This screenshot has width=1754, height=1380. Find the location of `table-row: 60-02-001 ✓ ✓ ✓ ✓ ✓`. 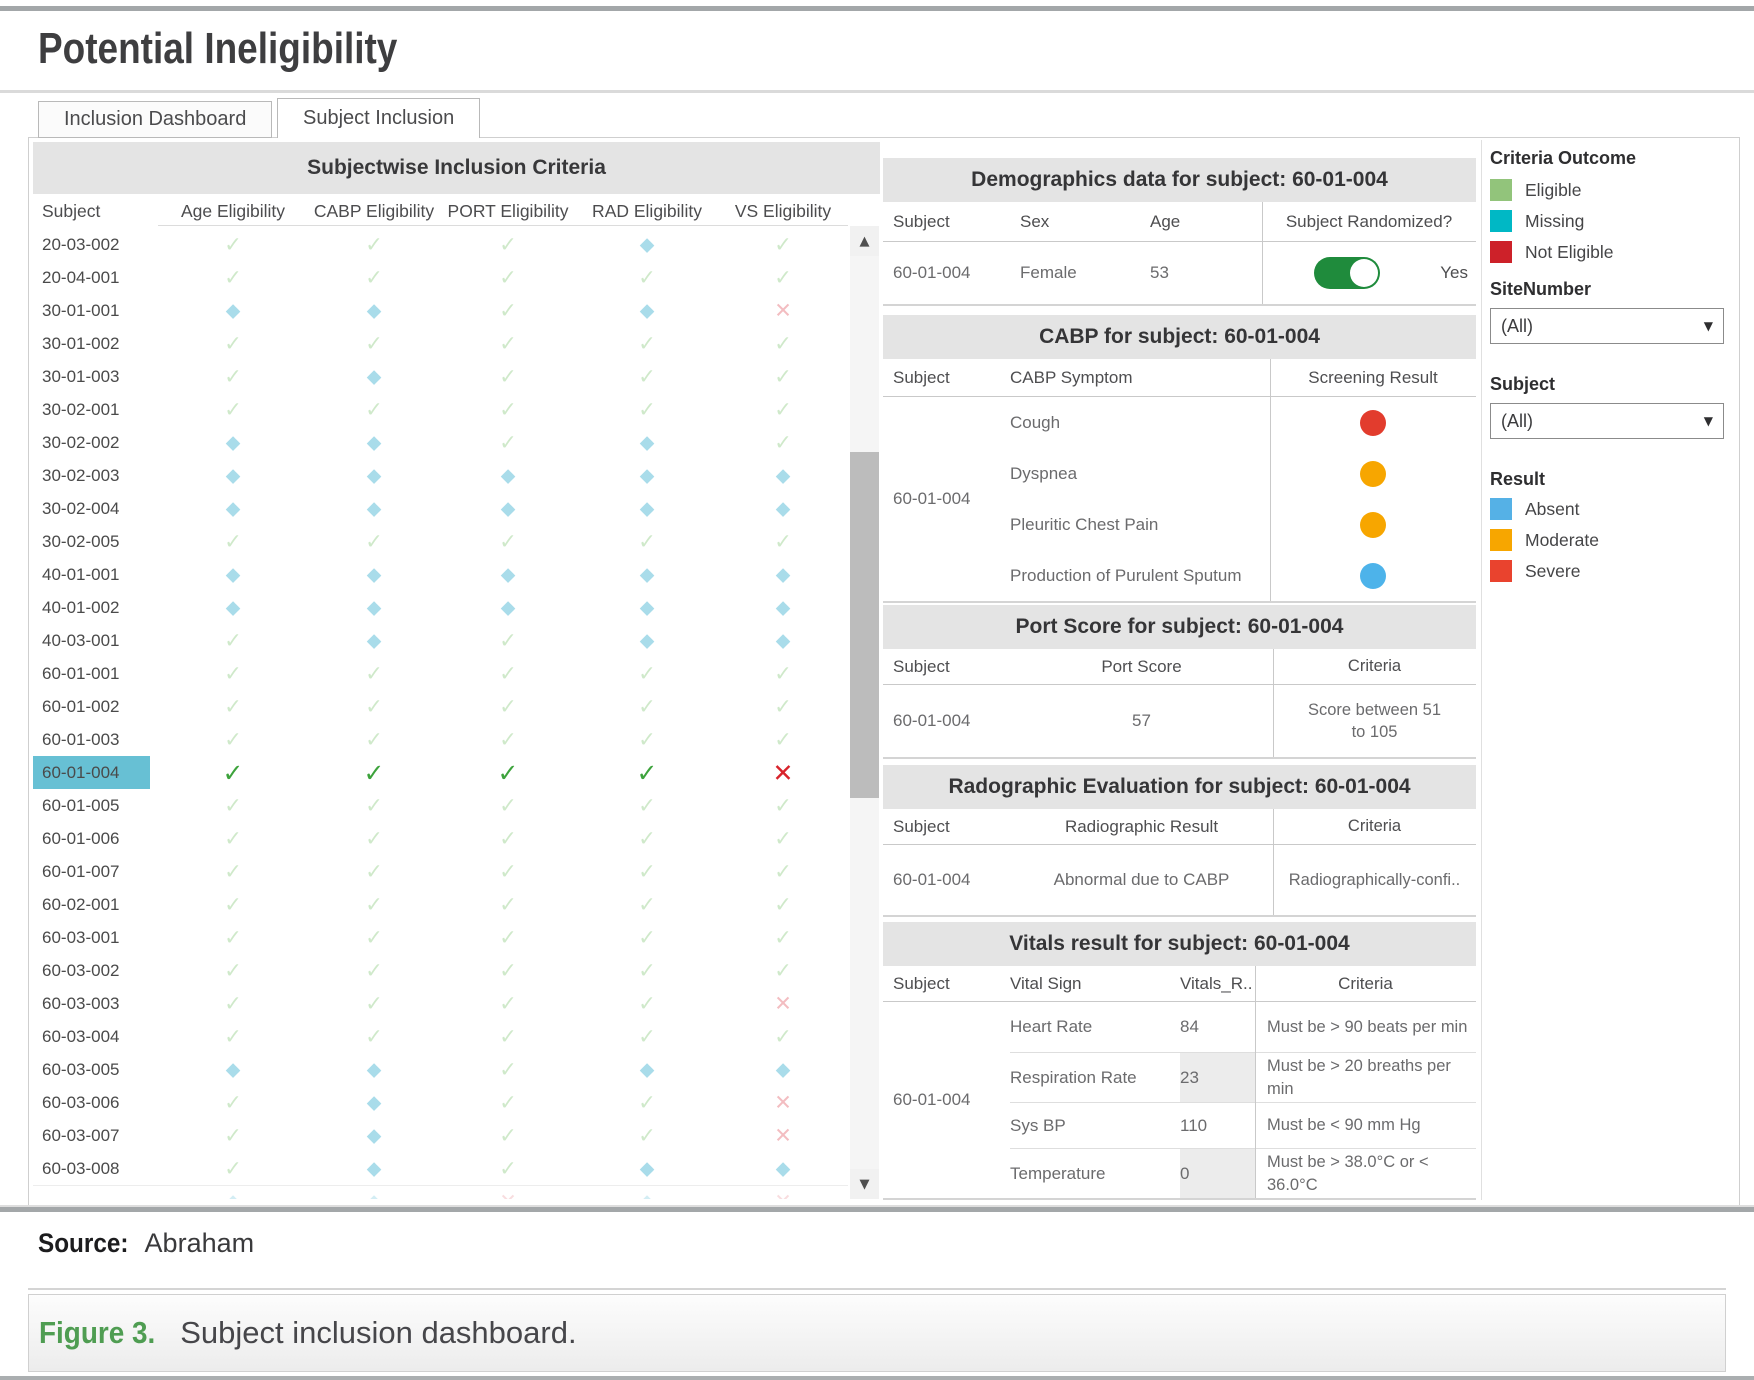

table-row: 60-02-001 ✓ ✓ ✓ ✓ ✓ is located at coordinates (440, 904).